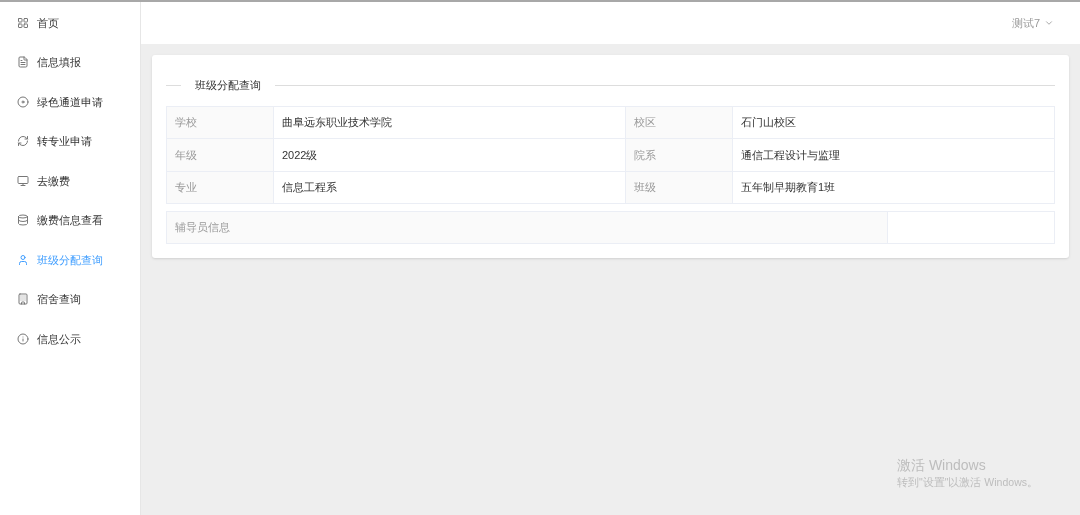 The width and height of the screenshot is (1080, 515). I want to click on database-icon, so click(23, 220).